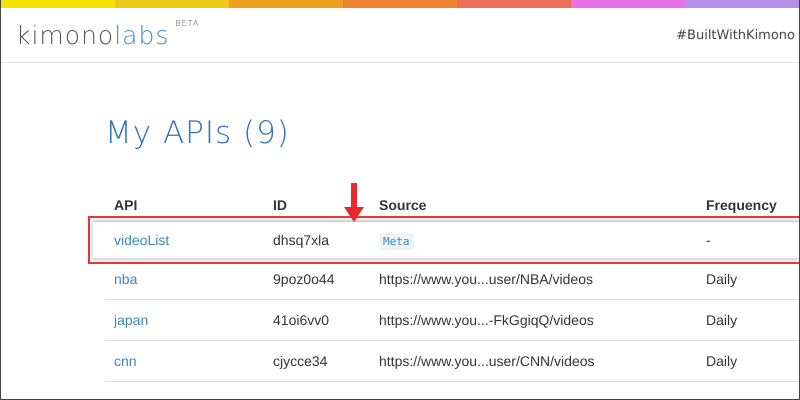  Describe the element at coordinates (396, 241) in the screenshot. I see `source-tag: Meta` at that location.